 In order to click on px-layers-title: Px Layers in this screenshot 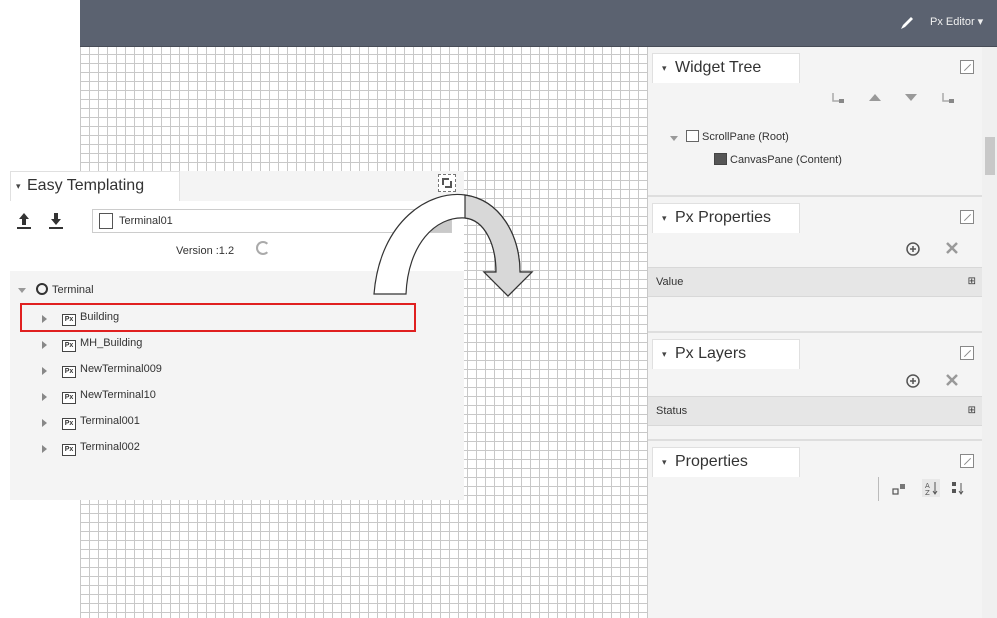, I will do `click(711, 353)`.